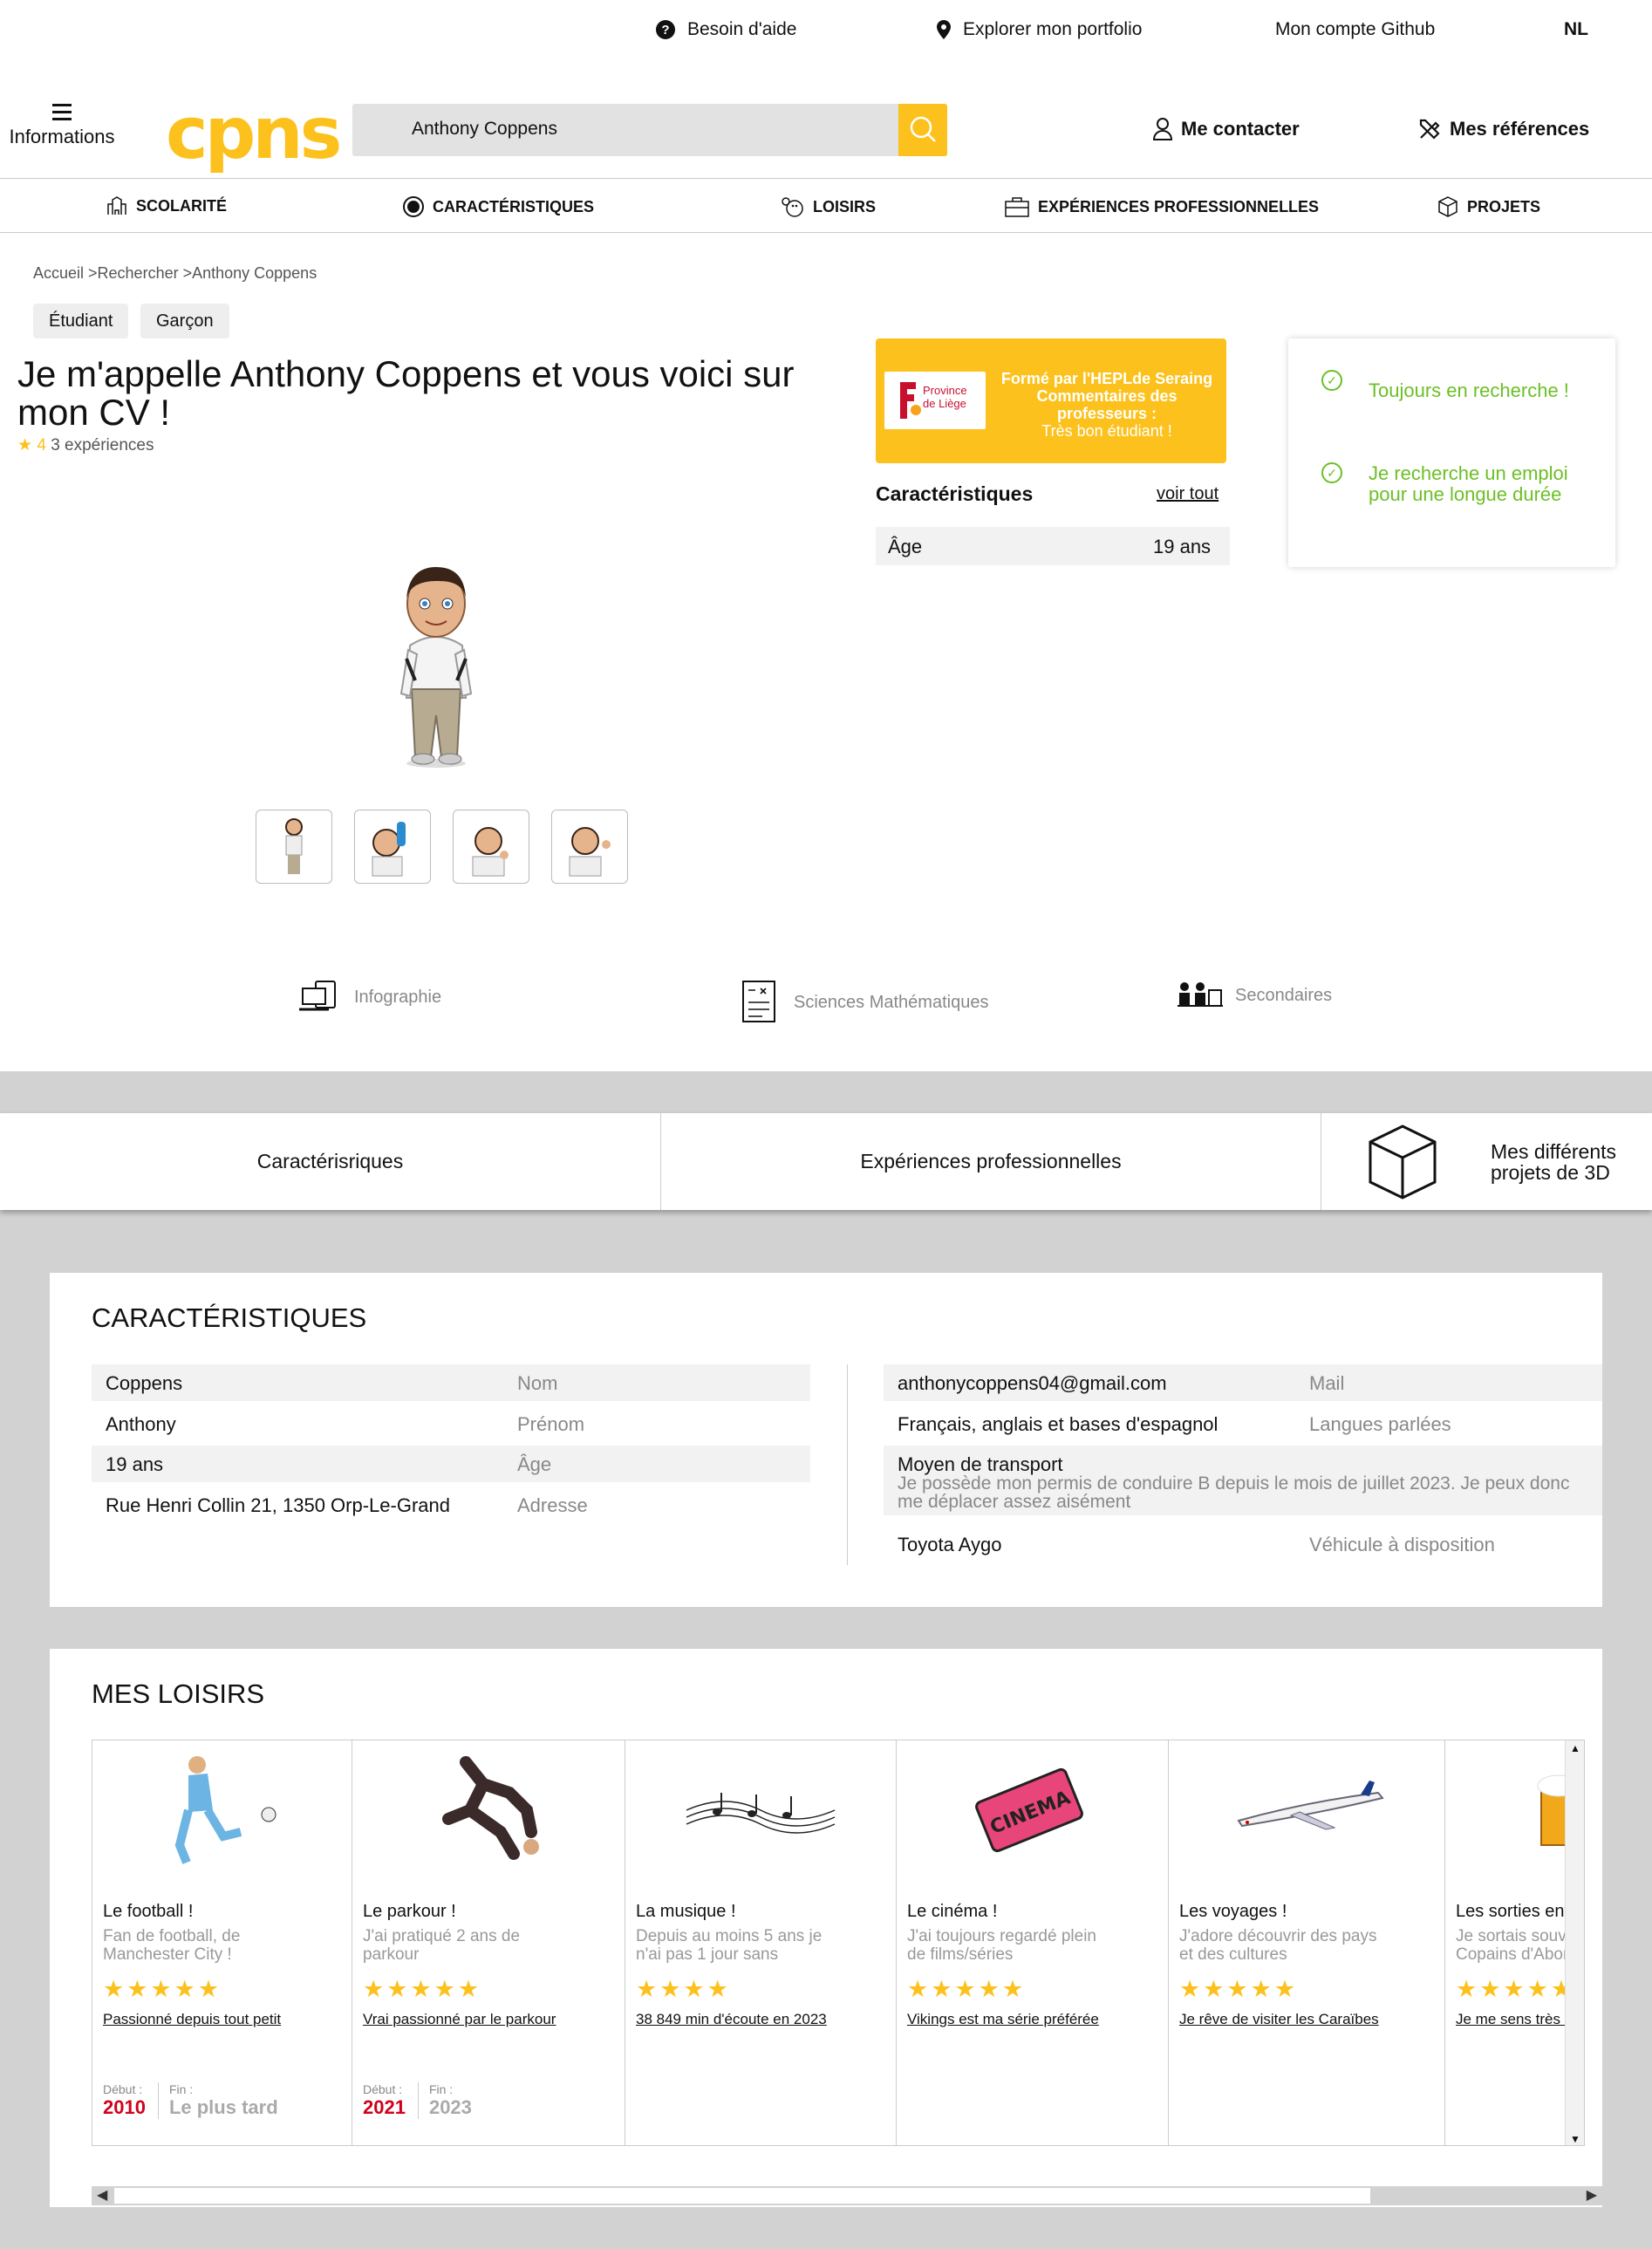 The width and height of the screenshot is (1652, 2249). I want to click on nav-loisirs: LOISIRS, so click(829, 206).